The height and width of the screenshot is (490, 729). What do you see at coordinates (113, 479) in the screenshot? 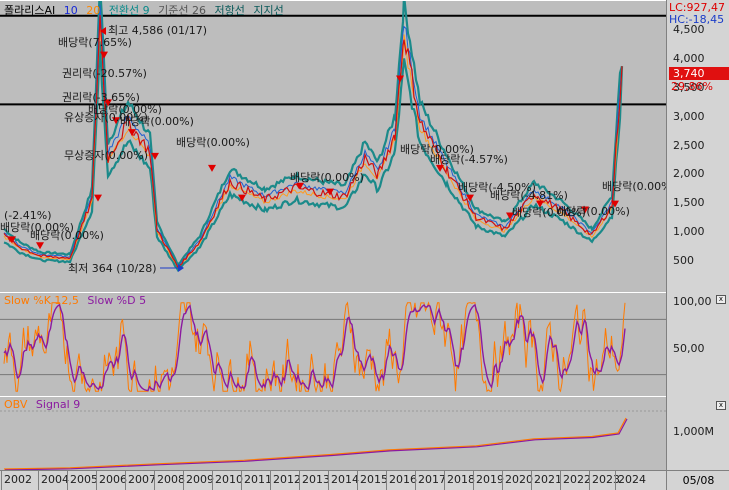
I see `year-label: 2006` at bounding box center [113, 479].